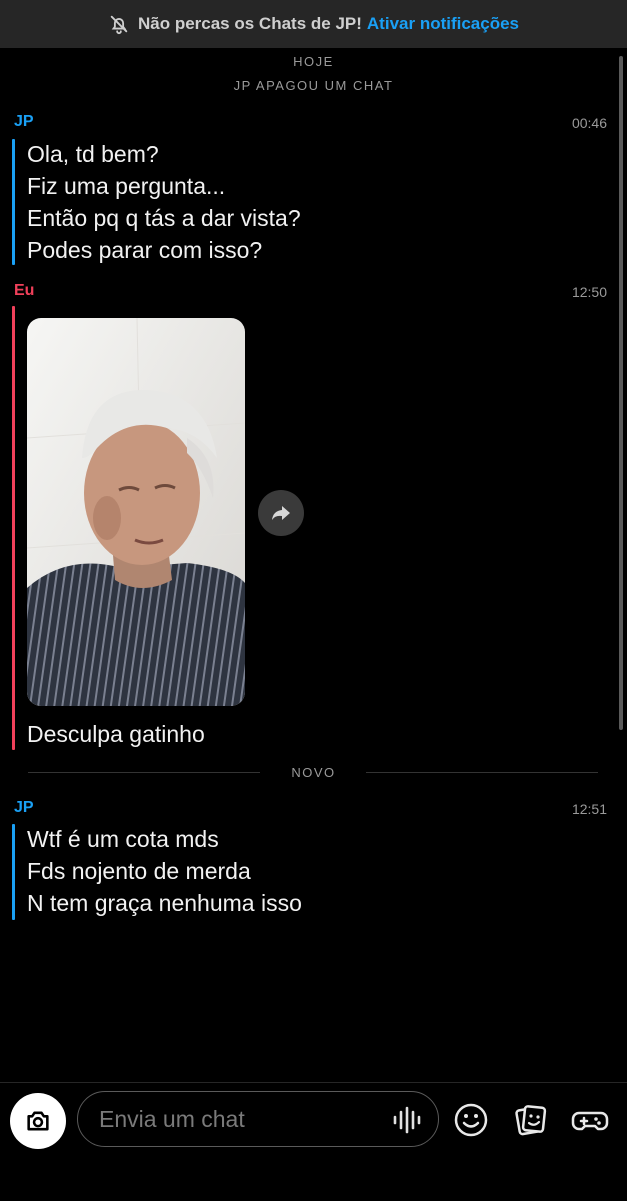 Image resolution: width=627 pixels, height=1201 pixels. What do you see at coordinates (93, 154) in the screenshot?
I see `message-line: Ola, td bem?` at bounding box center [93, 154].